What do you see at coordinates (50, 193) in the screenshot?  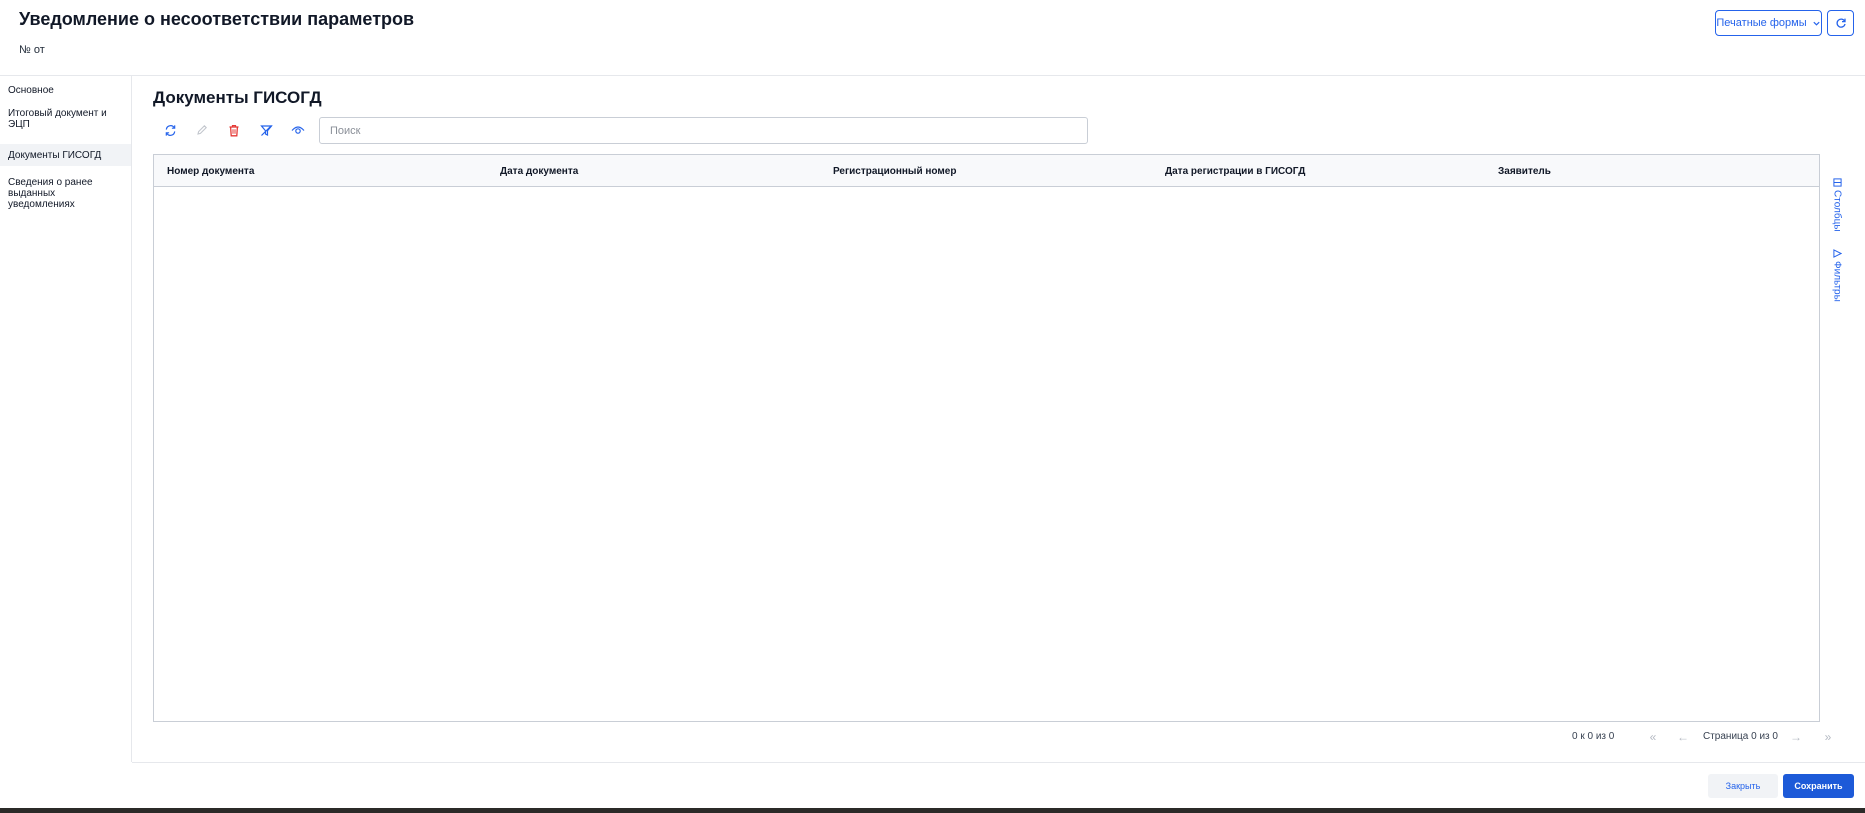 I see `sidebar-item-label: Сведения о ранее выданных уведомлениях` at bounding box center [50, 193].